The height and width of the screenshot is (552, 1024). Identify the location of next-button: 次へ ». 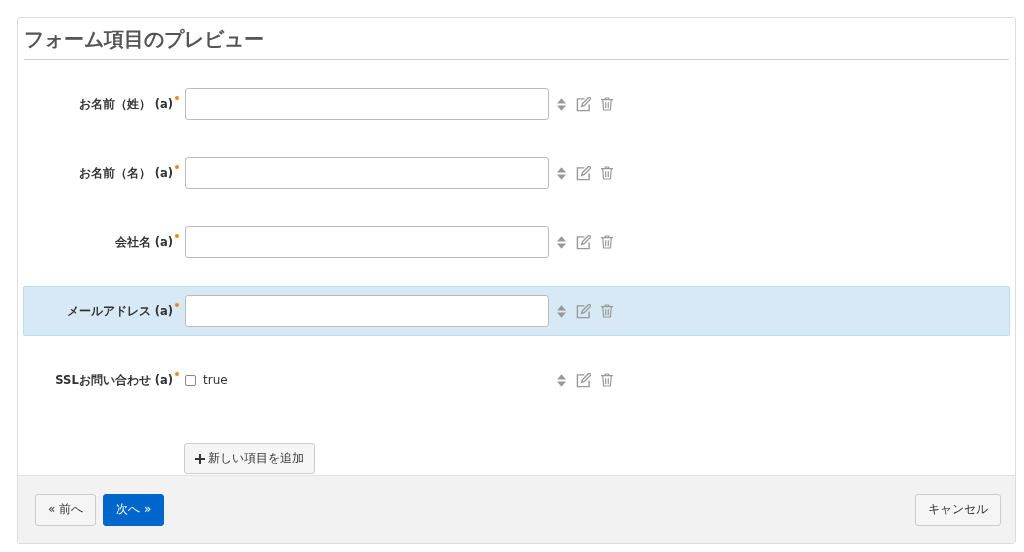
(134, 509).